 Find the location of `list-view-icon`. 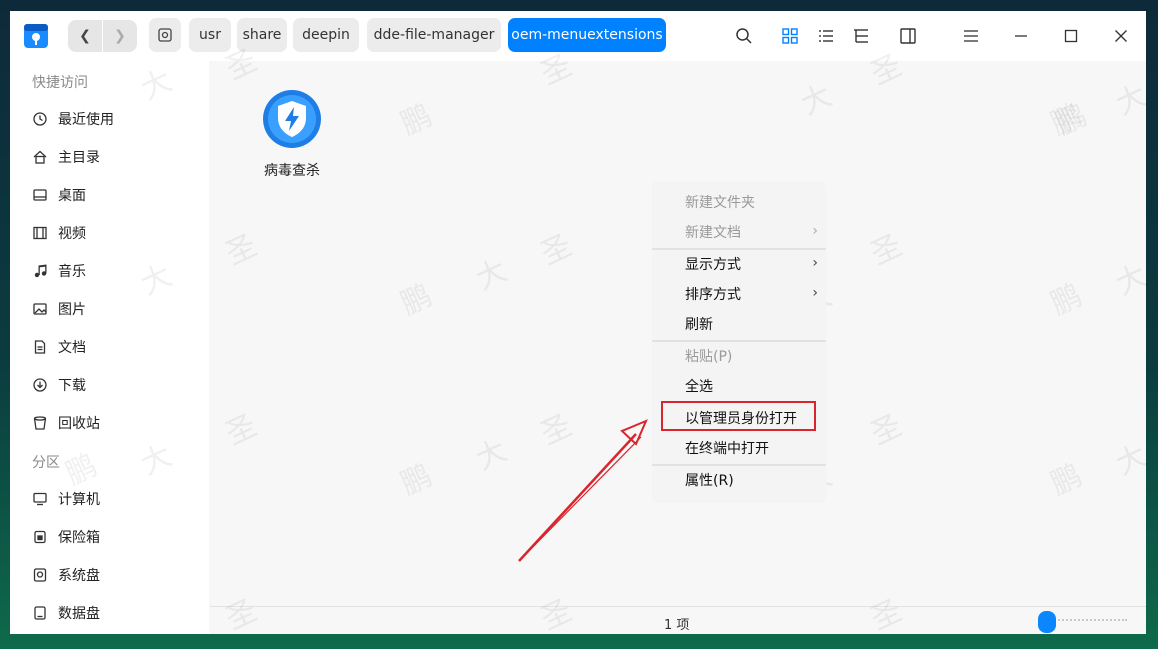

list-view-icon is located at coordinates (826, 36).